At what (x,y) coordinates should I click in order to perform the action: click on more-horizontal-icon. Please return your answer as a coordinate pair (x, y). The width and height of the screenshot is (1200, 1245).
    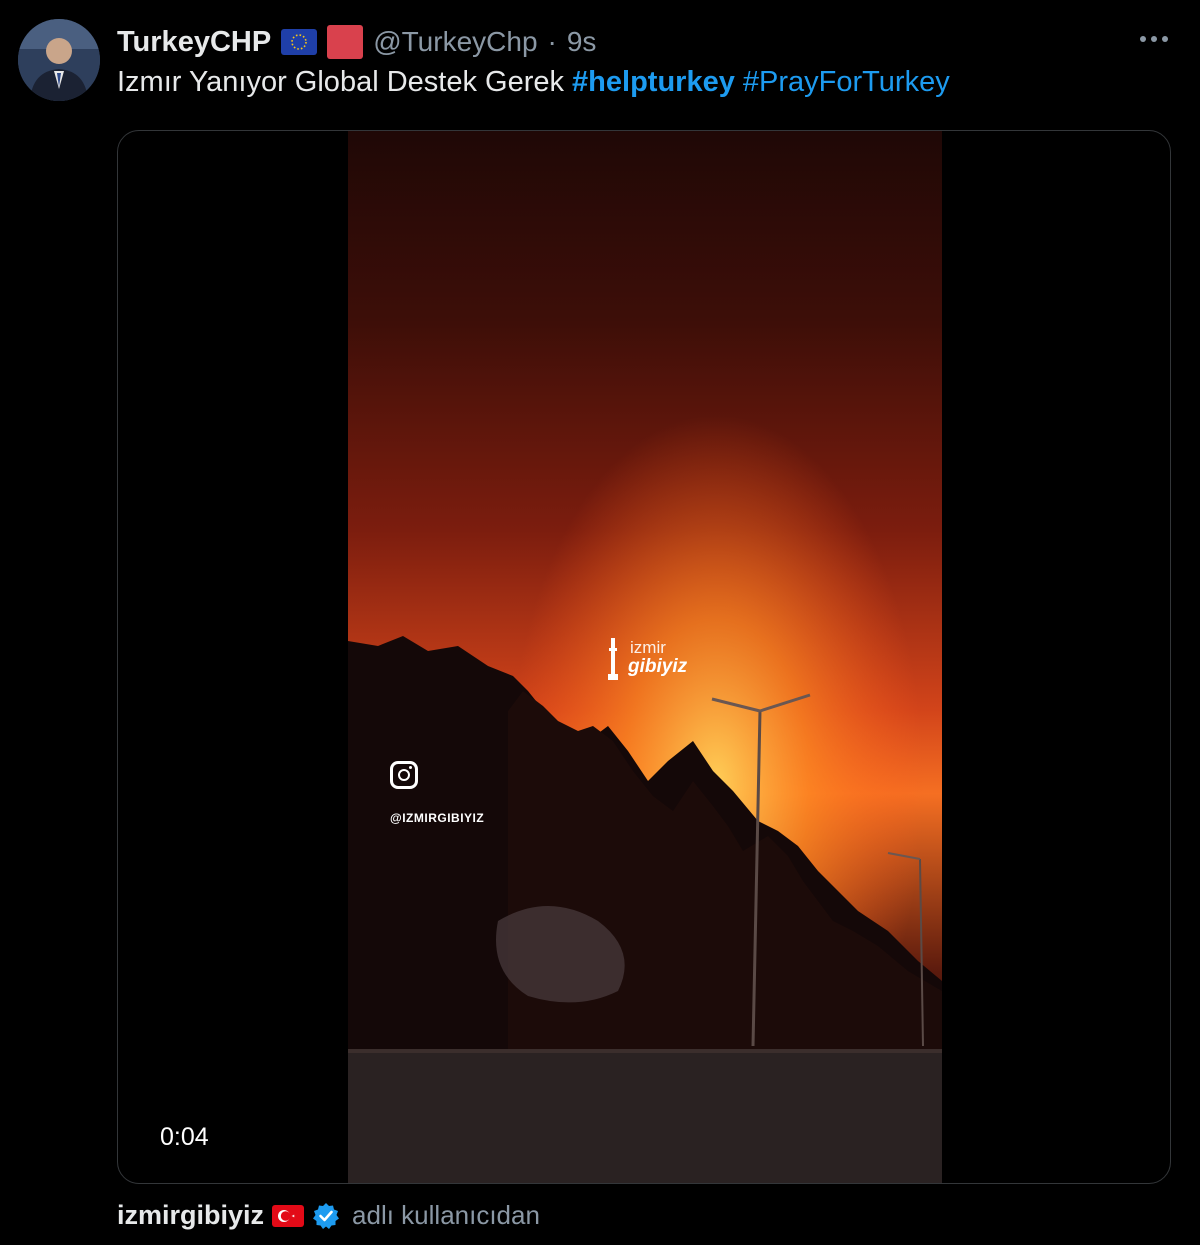
    Looking at the image, I should click on (1154, 39).